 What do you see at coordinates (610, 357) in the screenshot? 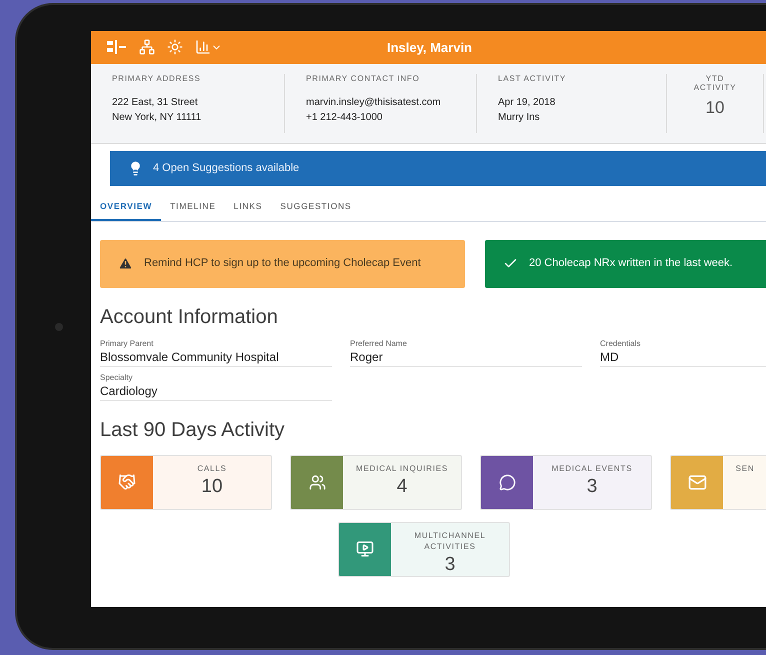
I see `field-value: MD` at bounding box center [610, 357].